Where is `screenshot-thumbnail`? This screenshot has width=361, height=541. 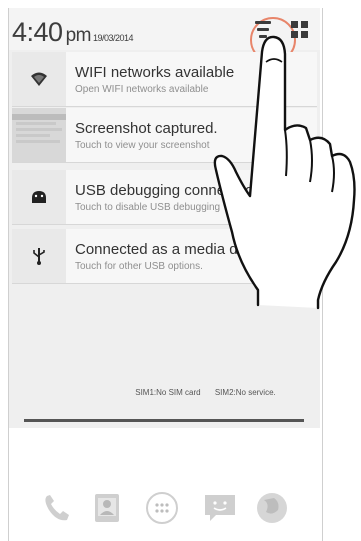 screenshot-thumbnail is located at coordinates (39, 135).